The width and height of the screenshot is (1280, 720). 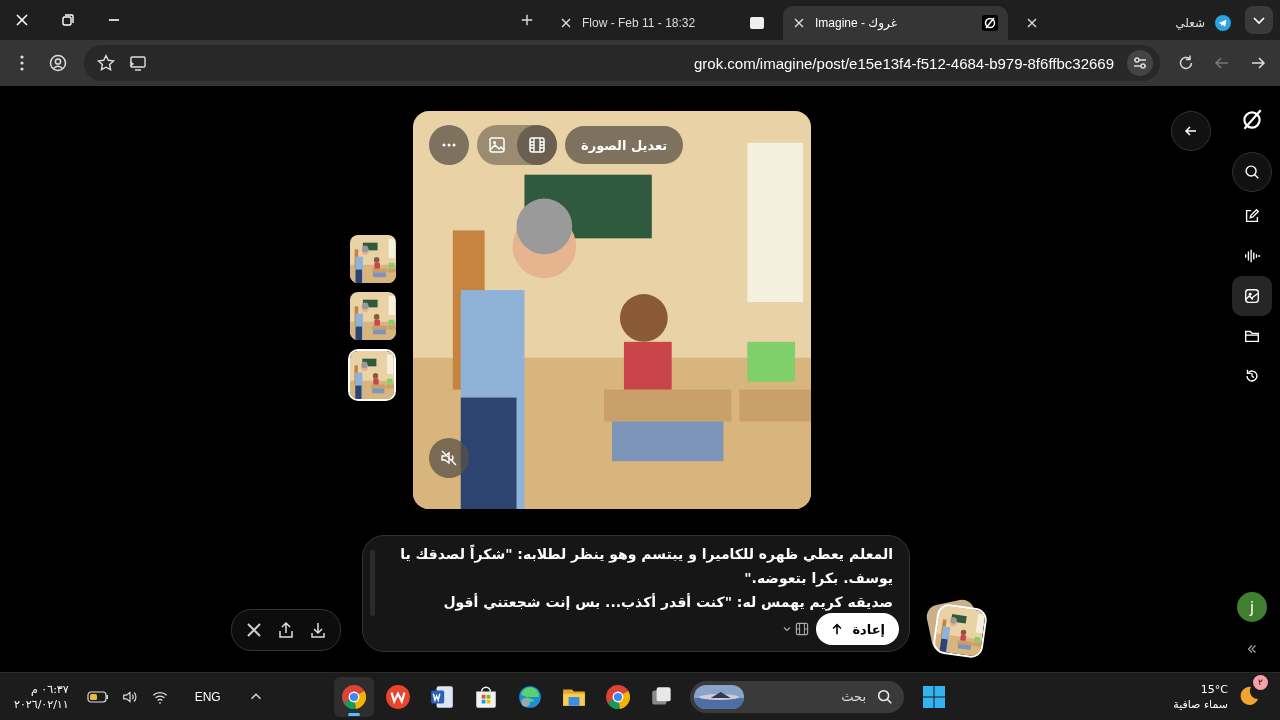 What do you see at coordinates (1252, 376) in the screenshot?
I see `history-icon` at bounding box center [1252, 376].